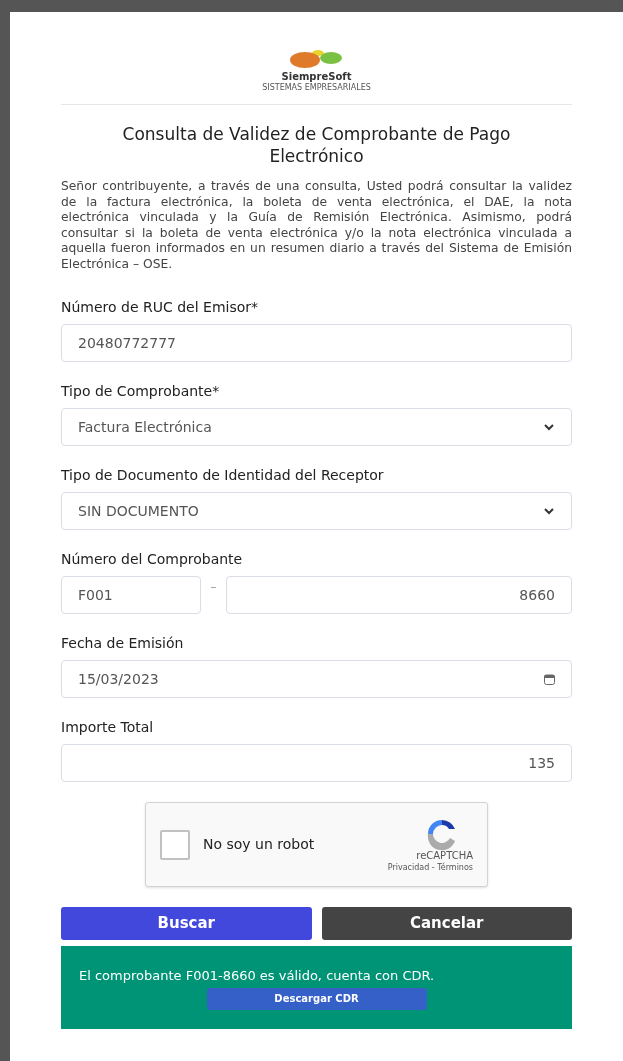 Image resolution: width=623 pixels, height=1061 pixels. What do you see at coordinates (160, 307) in the screenshot?
I see `field-label: Número de RUC del Emisor*` at bounding box center [160, 307].